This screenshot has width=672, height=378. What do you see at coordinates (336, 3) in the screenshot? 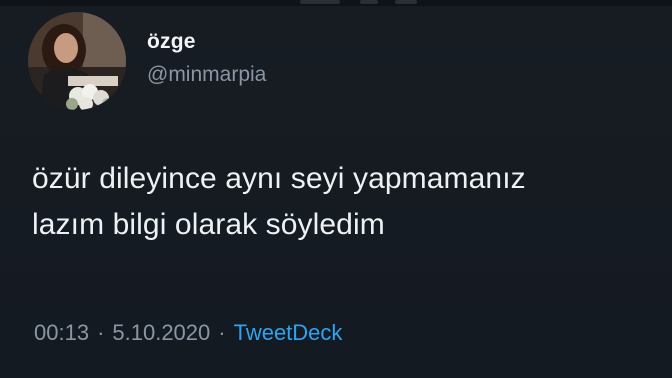
I see `previous-content-edge` at bounding box center [336, 3].